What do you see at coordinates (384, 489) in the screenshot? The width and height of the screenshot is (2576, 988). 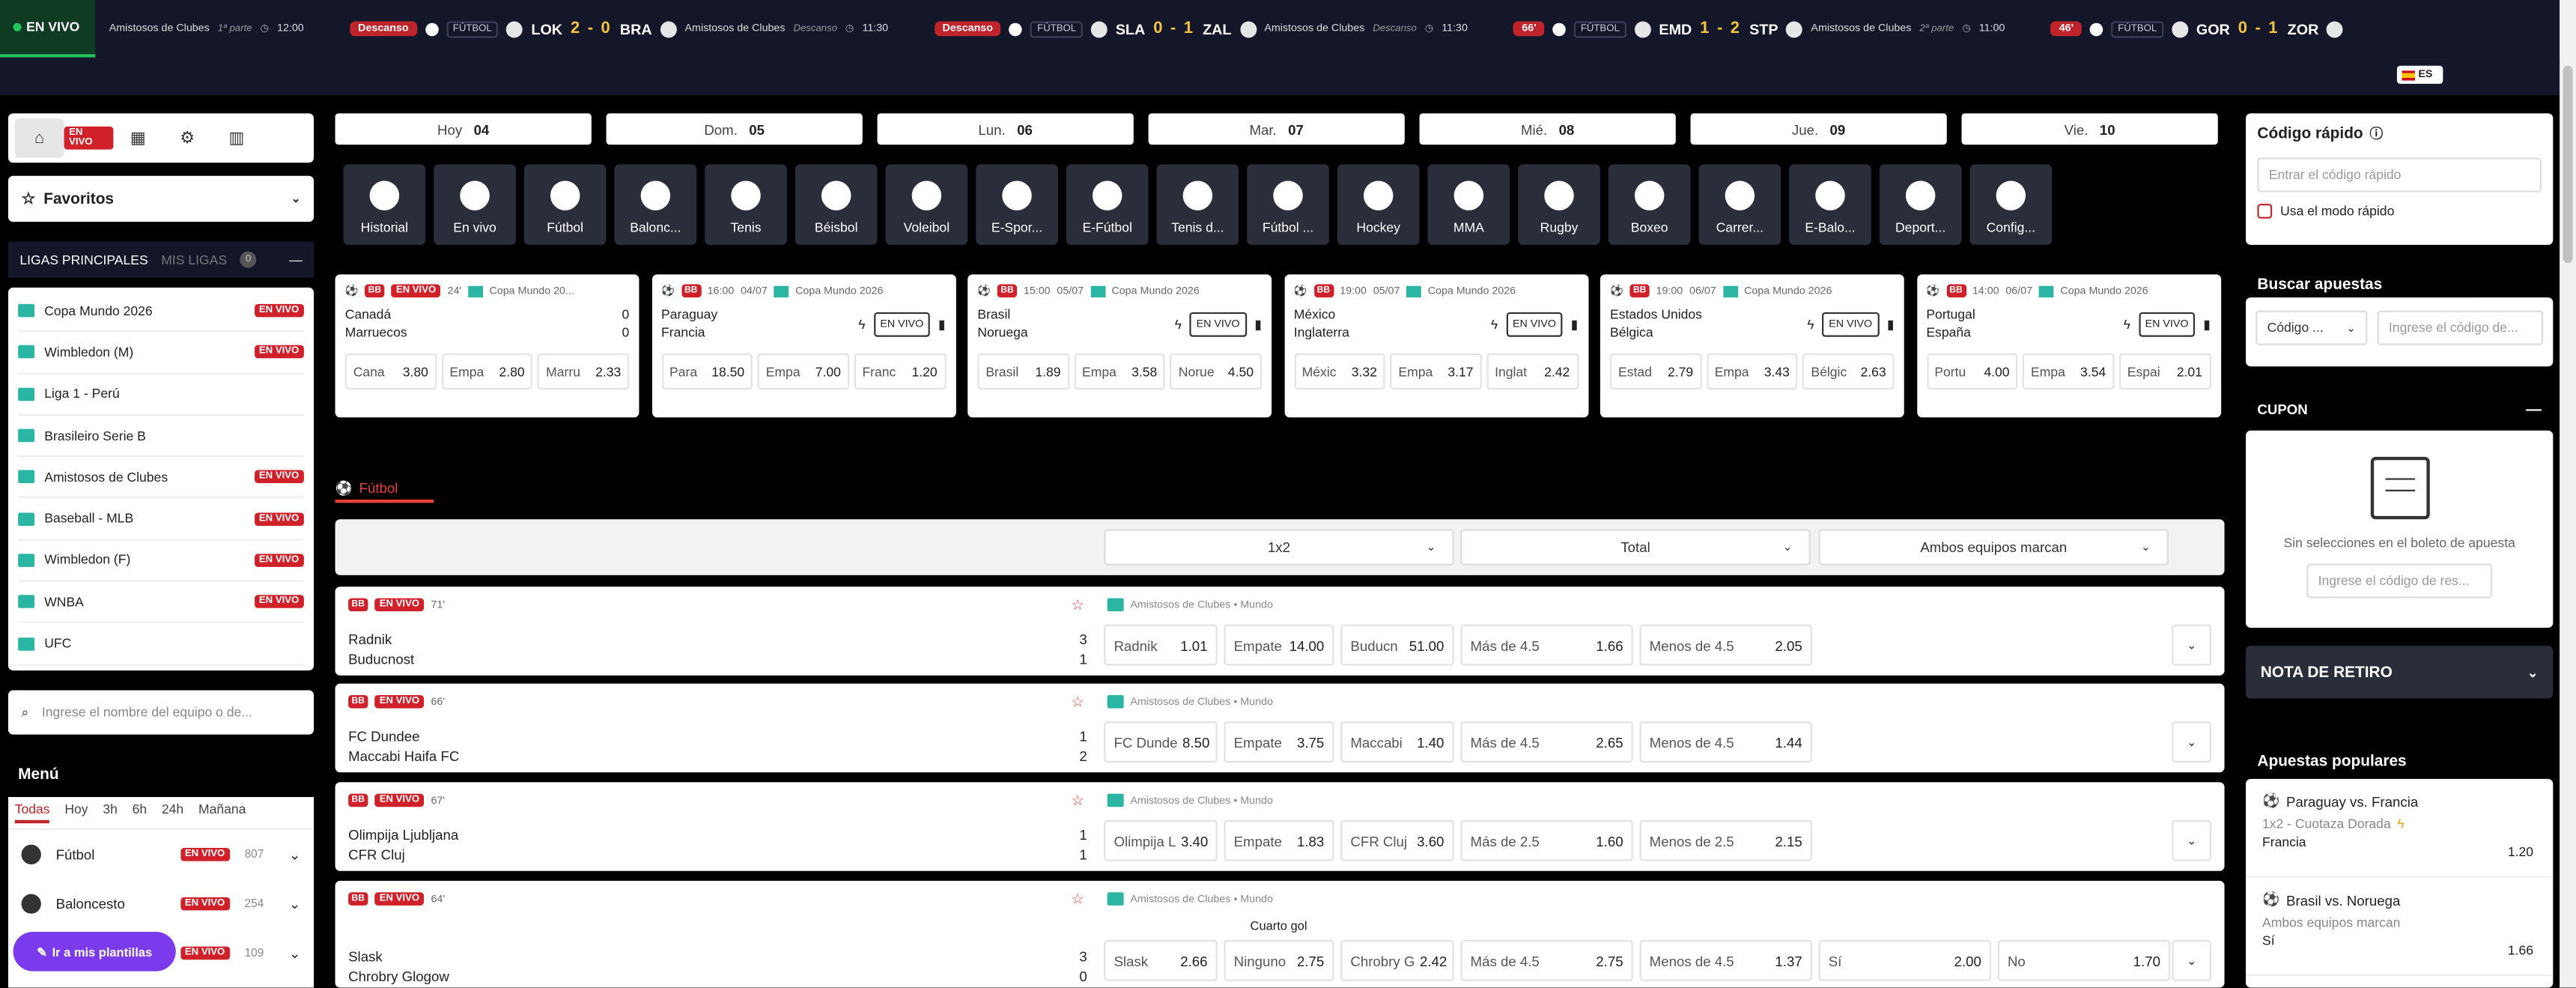 I see `section-tab-futbol: ⚽ Fútbol` at bounding box center [384, 489].